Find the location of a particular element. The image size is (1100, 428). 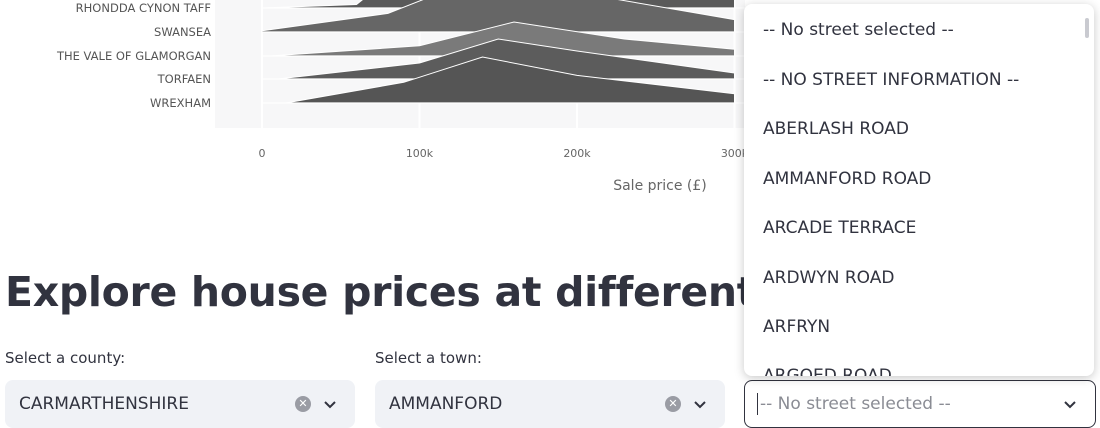

street-option: ARFRYN is located at coordinates (919, 327).